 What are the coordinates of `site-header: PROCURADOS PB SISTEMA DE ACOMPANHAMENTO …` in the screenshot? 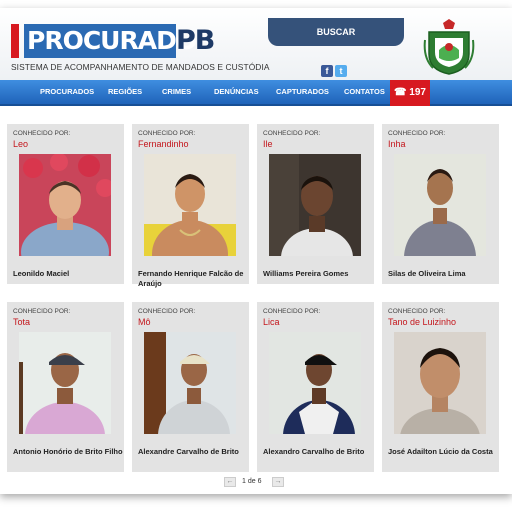 It's located at (256, 44).